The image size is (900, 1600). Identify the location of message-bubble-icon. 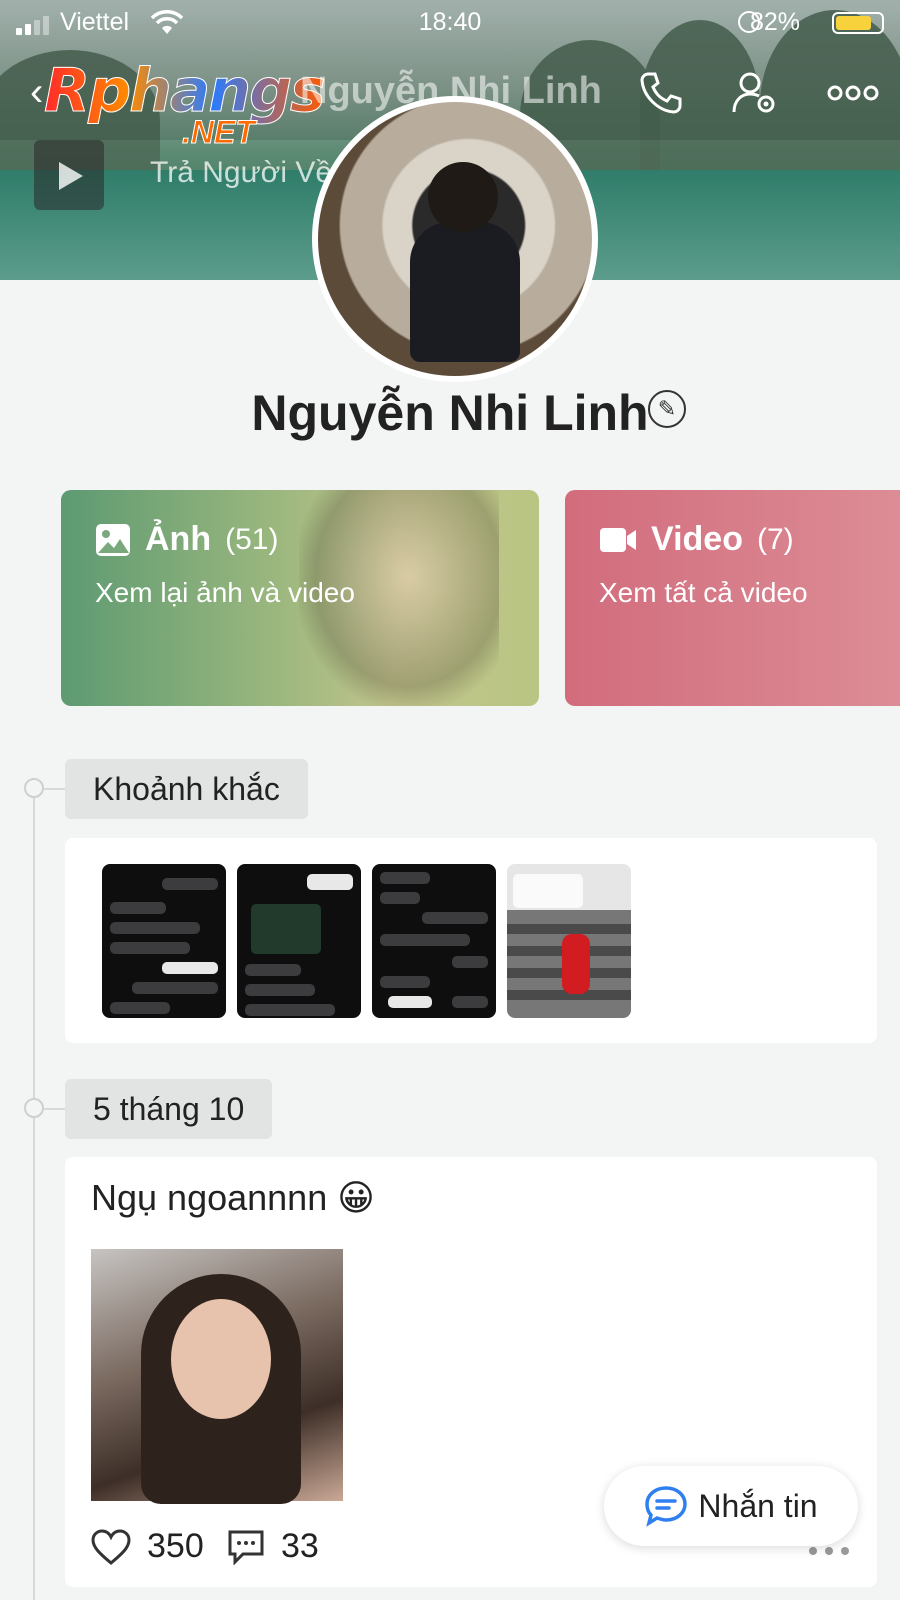
(666, 1506).